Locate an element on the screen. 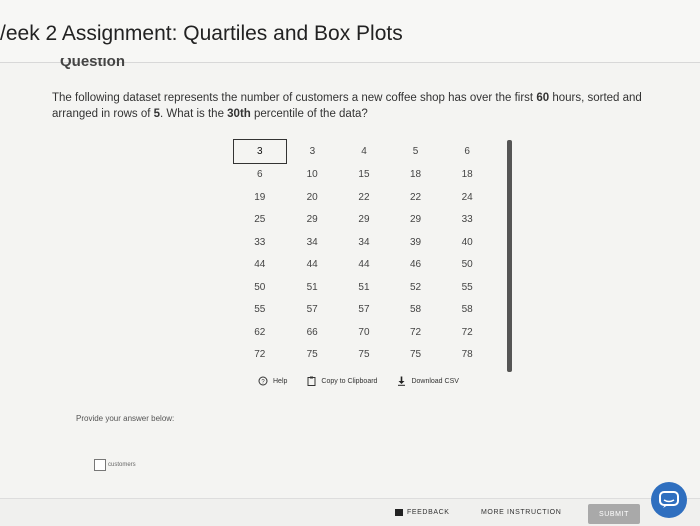  percentile-value: 30th is located at coordinates (239, 114).